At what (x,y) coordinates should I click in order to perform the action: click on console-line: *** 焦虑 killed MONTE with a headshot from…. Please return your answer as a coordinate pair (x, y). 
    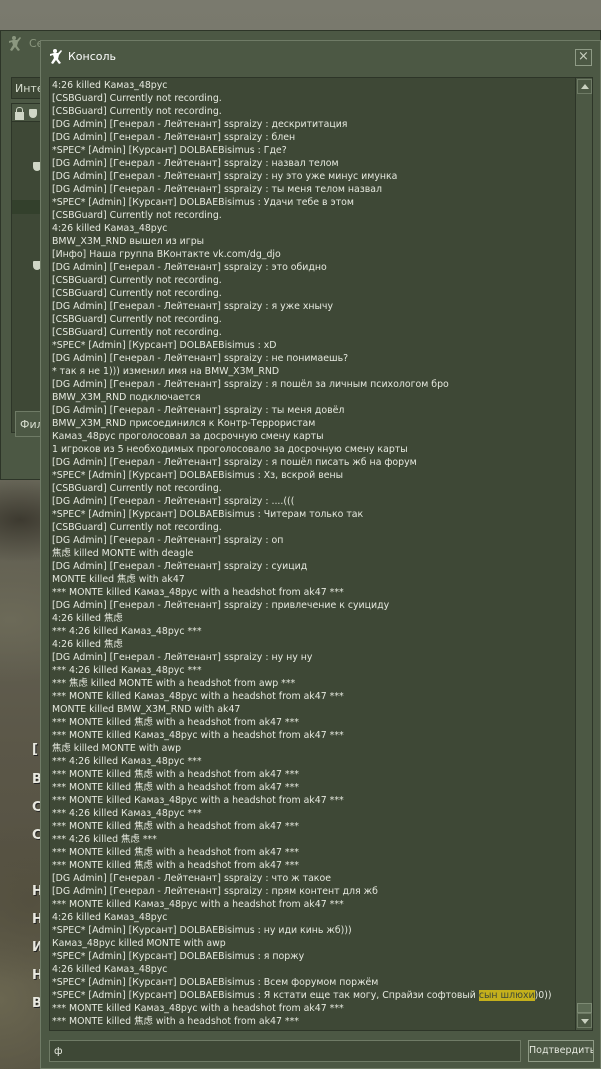
    Looking at the image, I should click on (174, 683).